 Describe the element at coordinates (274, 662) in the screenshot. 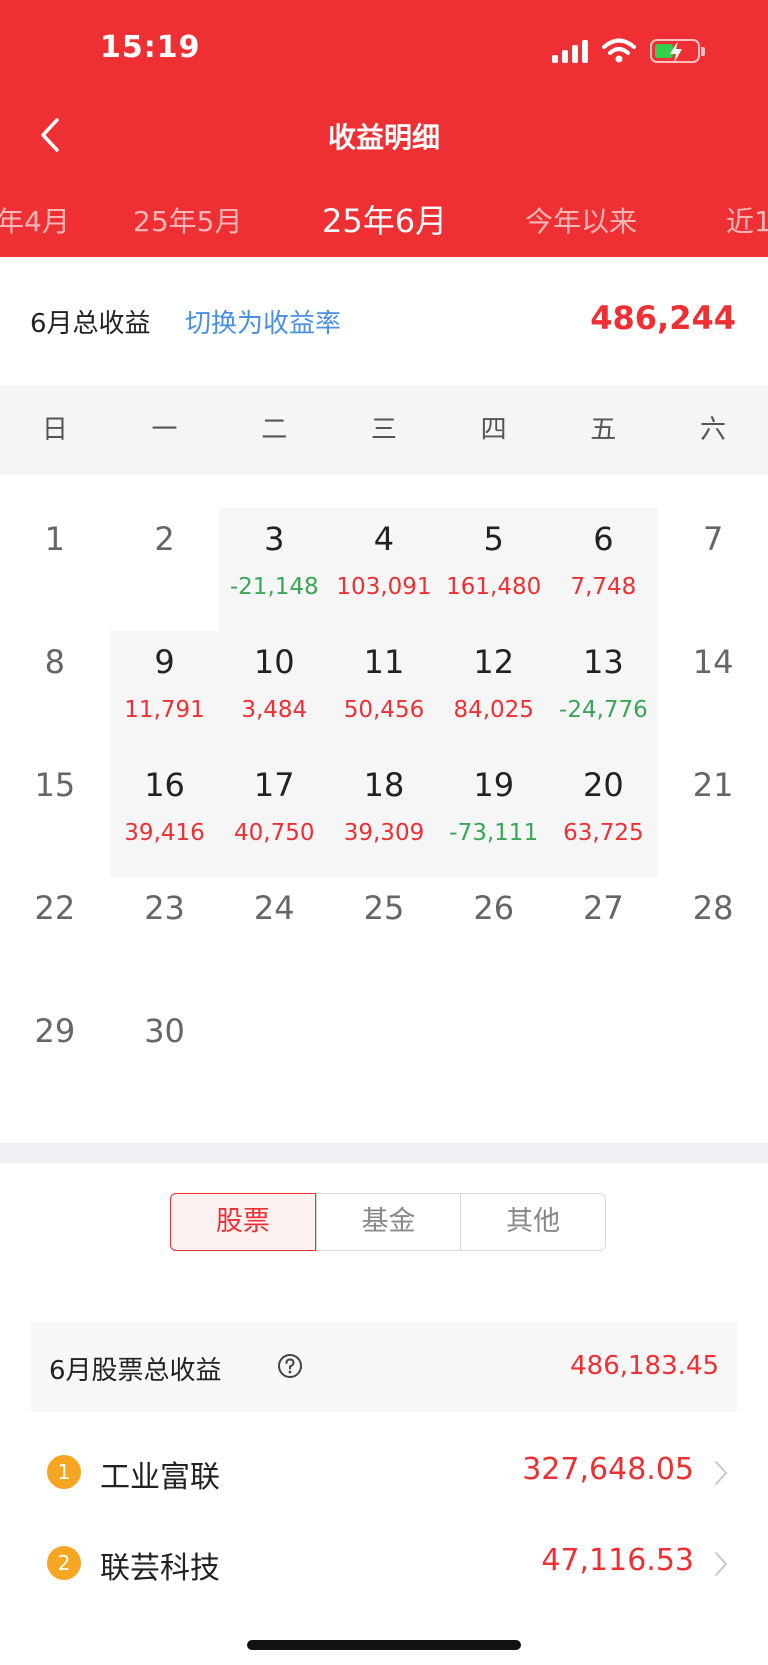

I see `day-number: 10` at that location.